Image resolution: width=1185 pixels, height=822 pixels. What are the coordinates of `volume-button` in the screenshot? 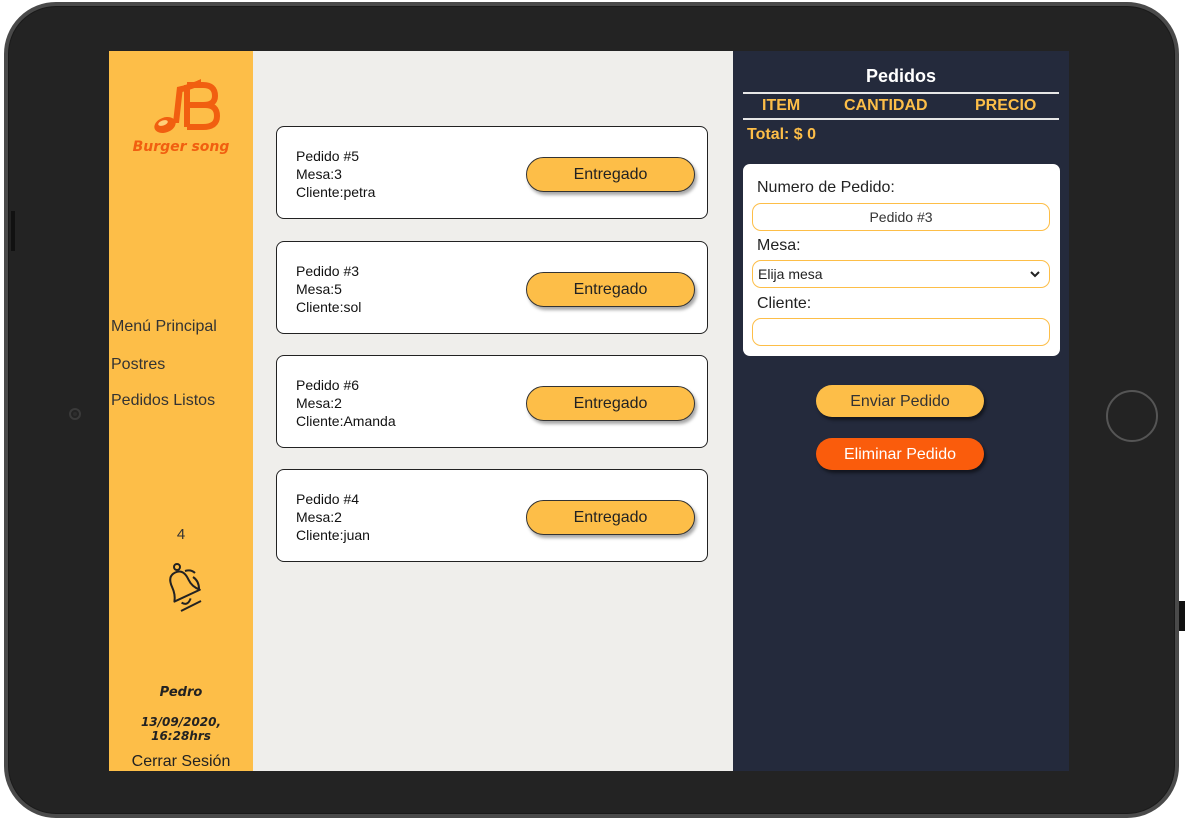 It's located at (13, 231).